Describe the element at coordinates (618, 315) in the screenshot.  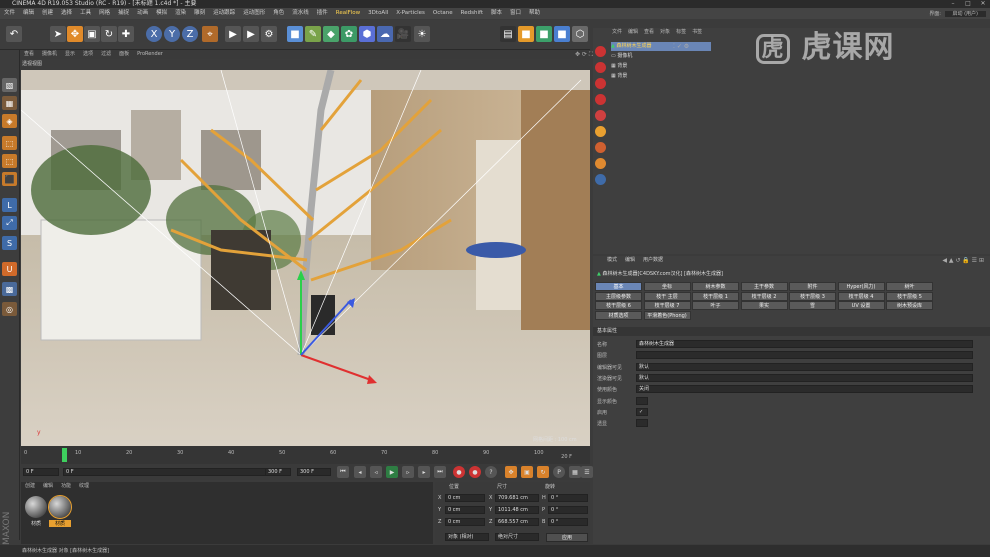
I see `attribute-tab: 材质选项` at that location.